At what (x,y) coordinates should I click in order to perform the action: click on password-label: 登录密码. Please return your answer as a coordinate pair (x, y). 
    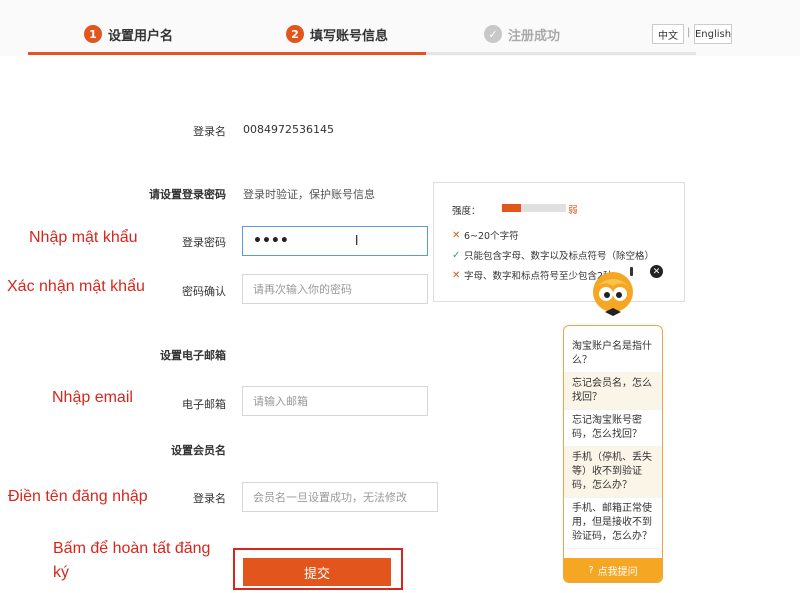
    Looking at the image, I should click on (204, 242).